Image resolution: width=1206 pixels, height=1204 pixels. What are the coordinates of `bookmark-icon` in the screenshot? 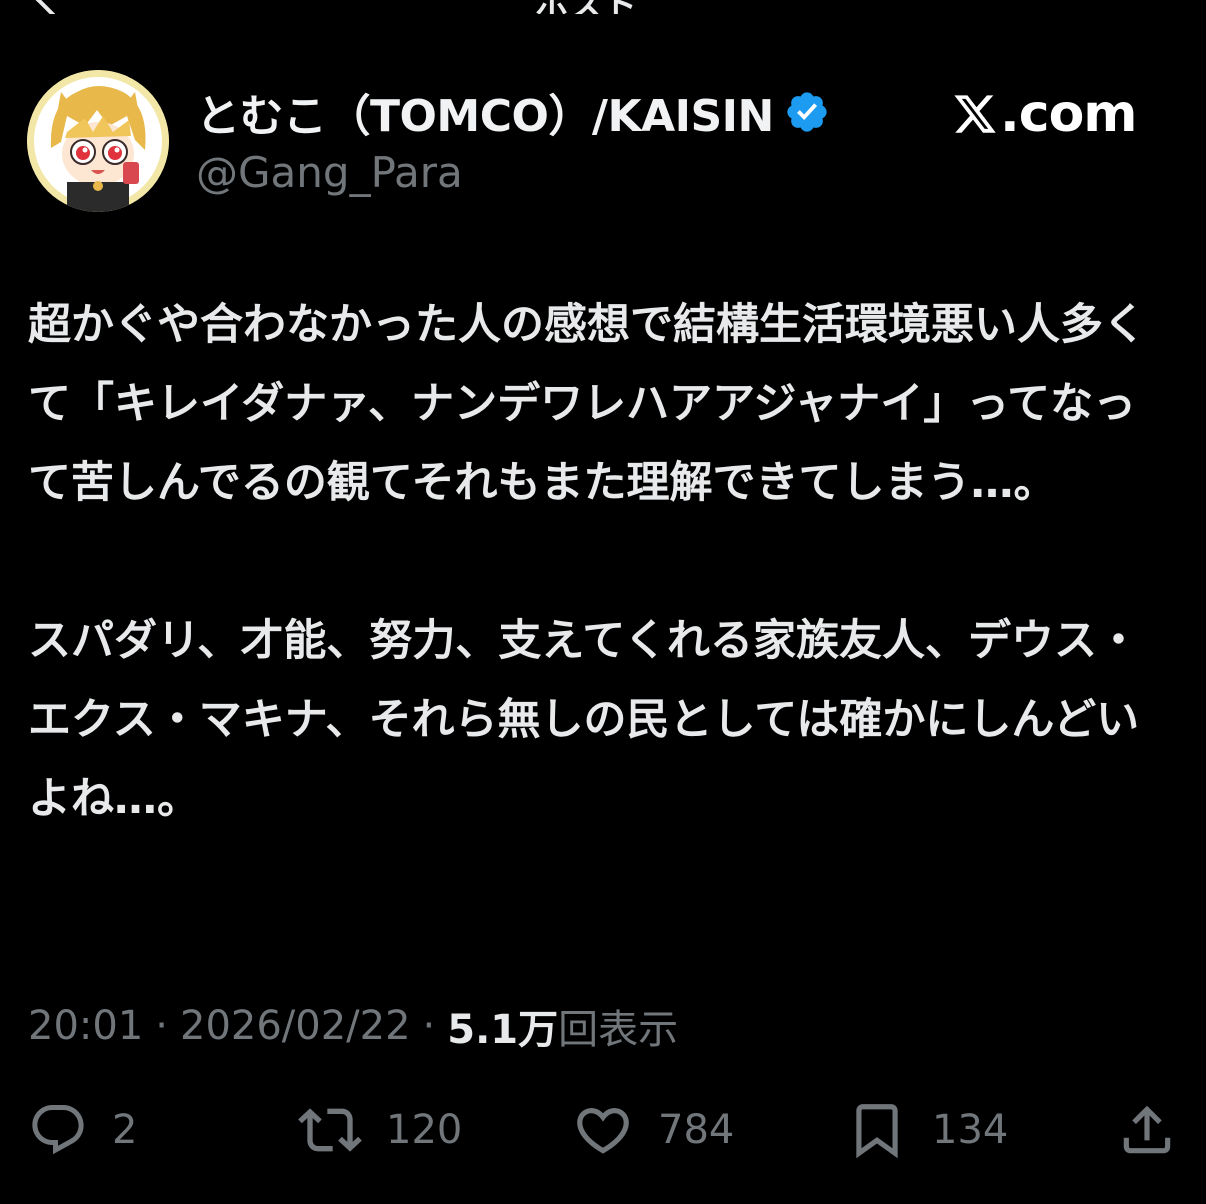 It's located at (877, 1131).